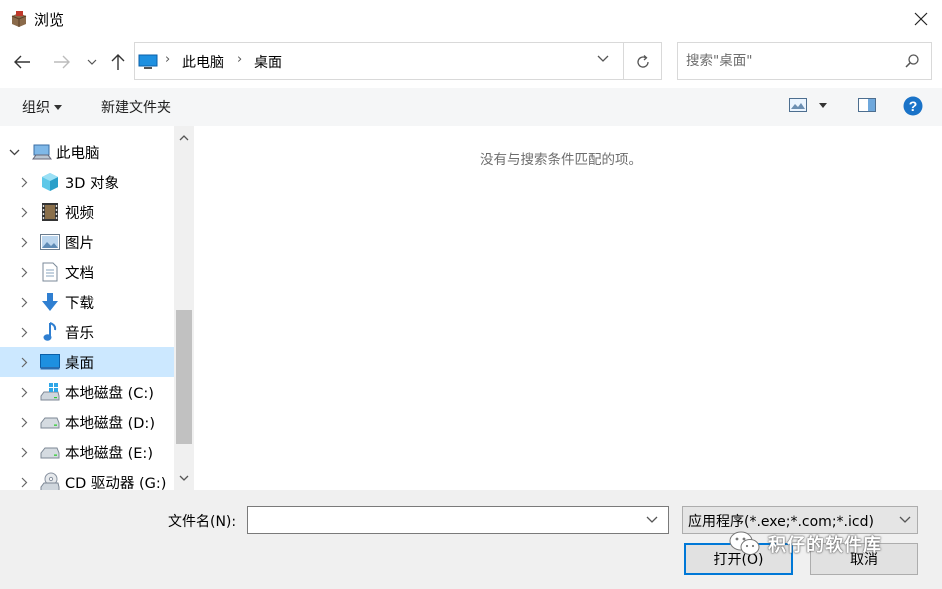 The image size is (942, 589). I want to click on filename-dropdown-button, so click(652, 520).